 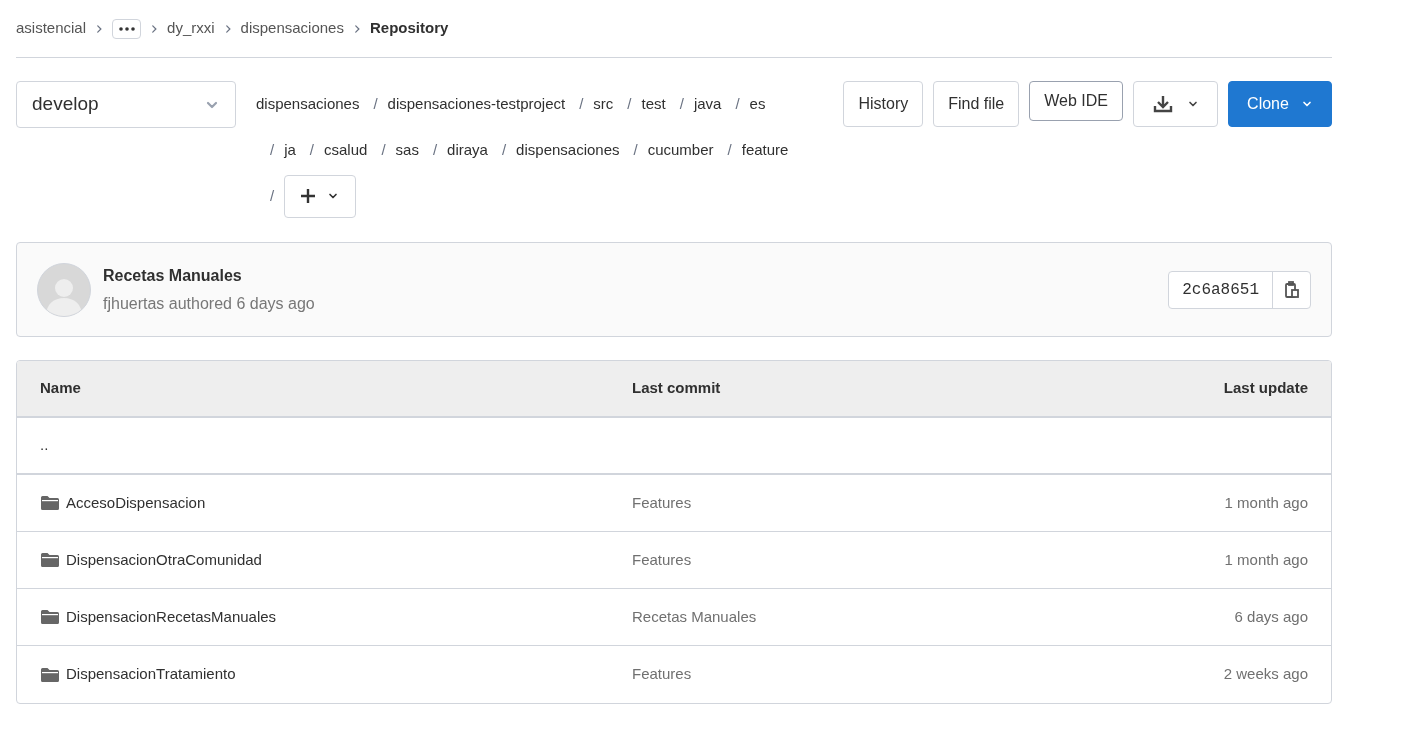 I want to click on folder-link: AccesoDispensacion, so click(x=136, y=503).